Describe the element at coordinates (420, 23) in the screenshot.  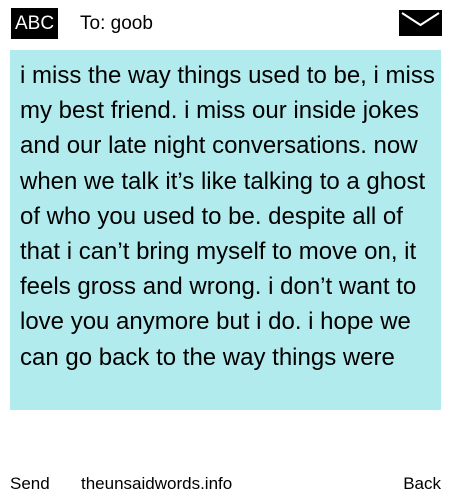
I see `envelope-icon` at that location.